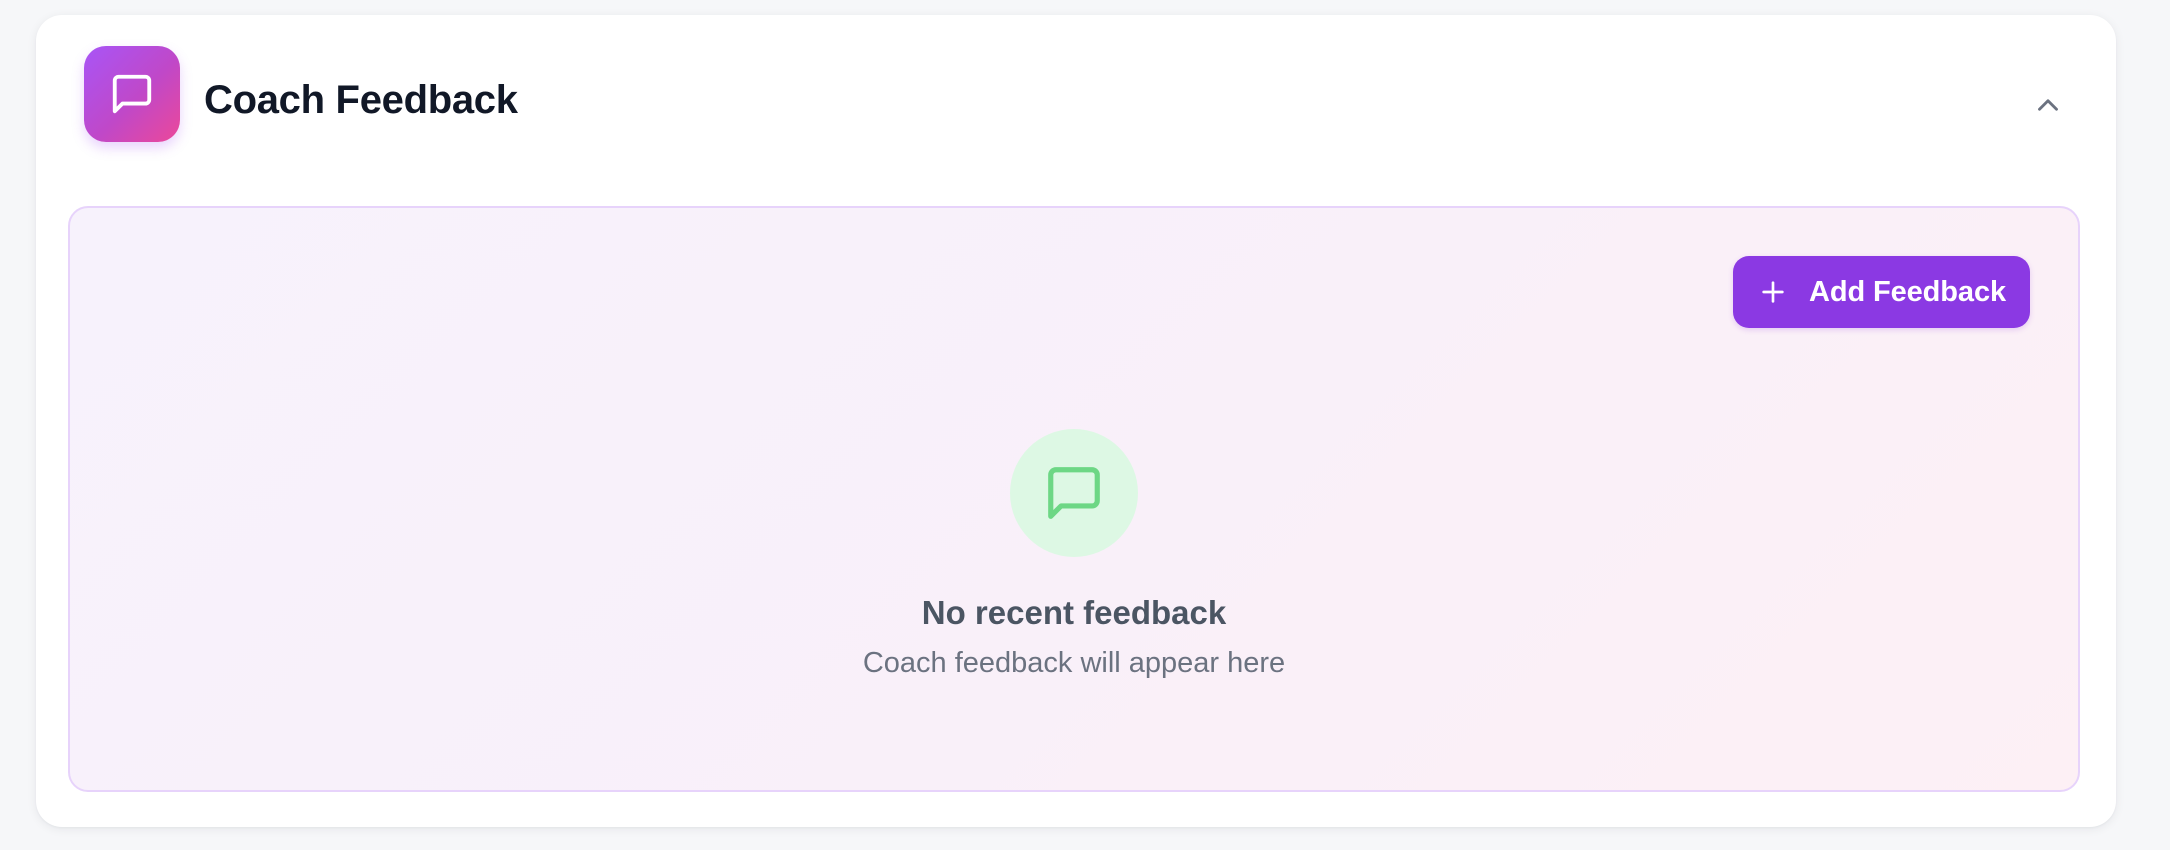  I want to click on collapse-button, so click(2048, 105).